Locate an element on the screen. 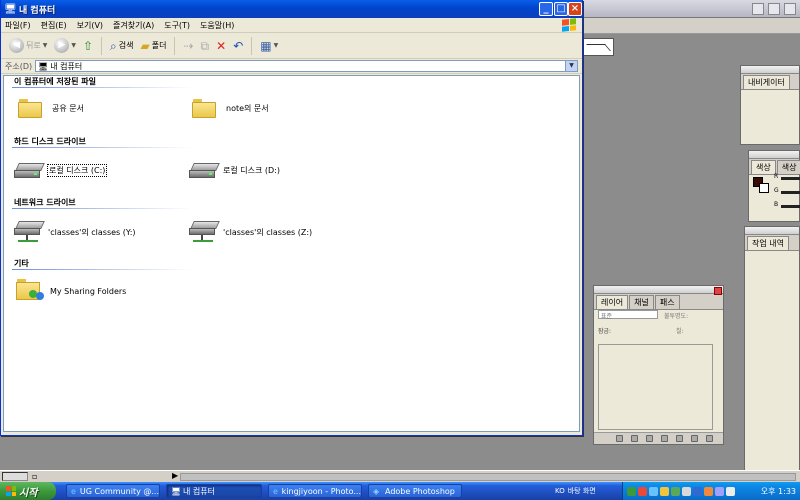 This screenshot has height=500, width=800. tab-history: 작업 내역 is located at coordinates (768, 243).